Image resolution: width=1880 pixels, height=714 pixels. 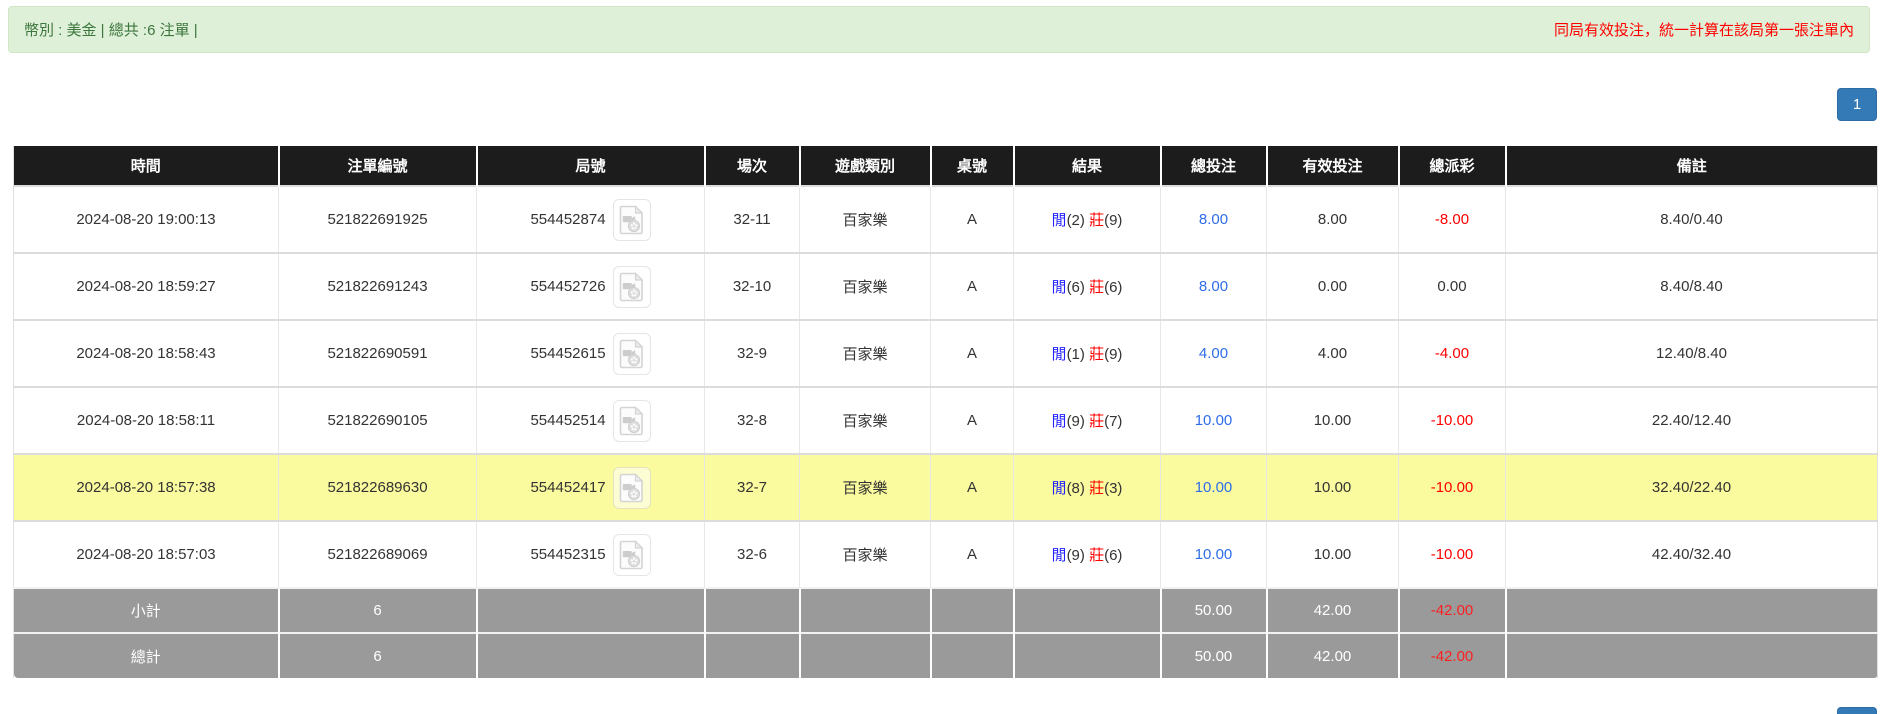 What do you see at coordinates (1691, 554) in the screenshot?
I see `cell-remark: 42.40/32.40` at bounding box center [1691, 554].